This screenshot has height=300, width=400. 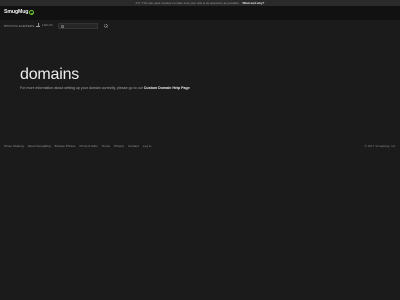 I want to click on footer-link-contact: Contact, so click(x=133, y=146).